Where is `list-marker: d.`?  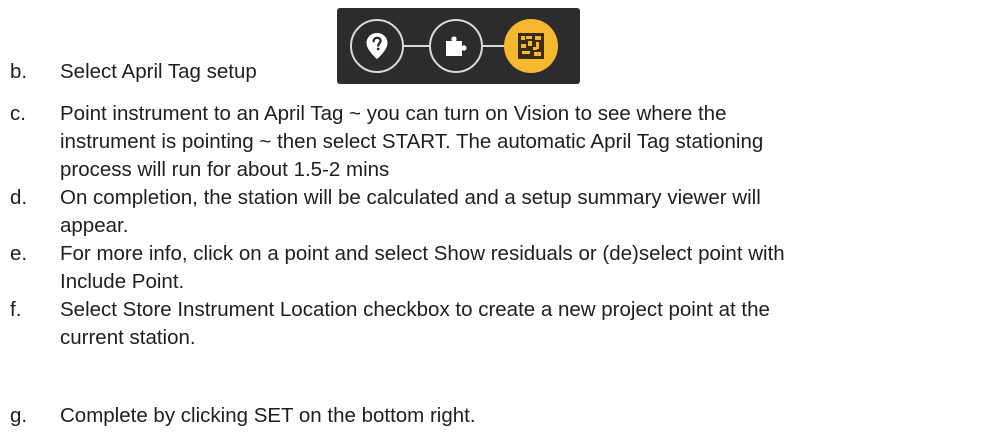
list-marker: d. is located at coordinates (19, 197).